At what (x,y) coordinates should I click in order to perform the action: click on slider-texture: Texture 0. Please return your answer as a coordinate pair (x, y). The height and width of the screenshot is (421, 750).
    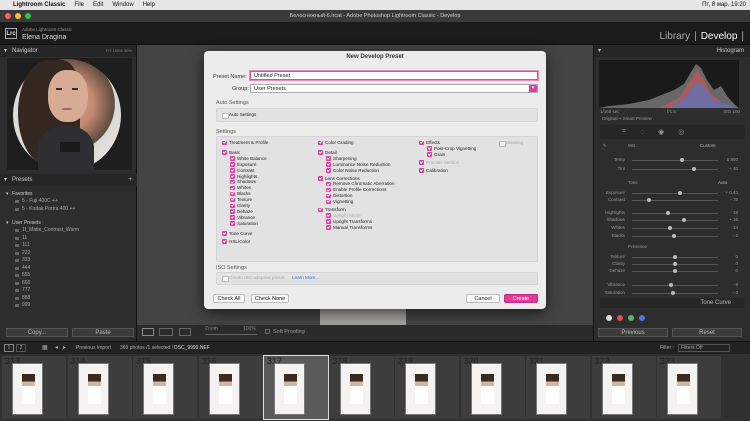
    Looking at the image, I should click on (671, 257).